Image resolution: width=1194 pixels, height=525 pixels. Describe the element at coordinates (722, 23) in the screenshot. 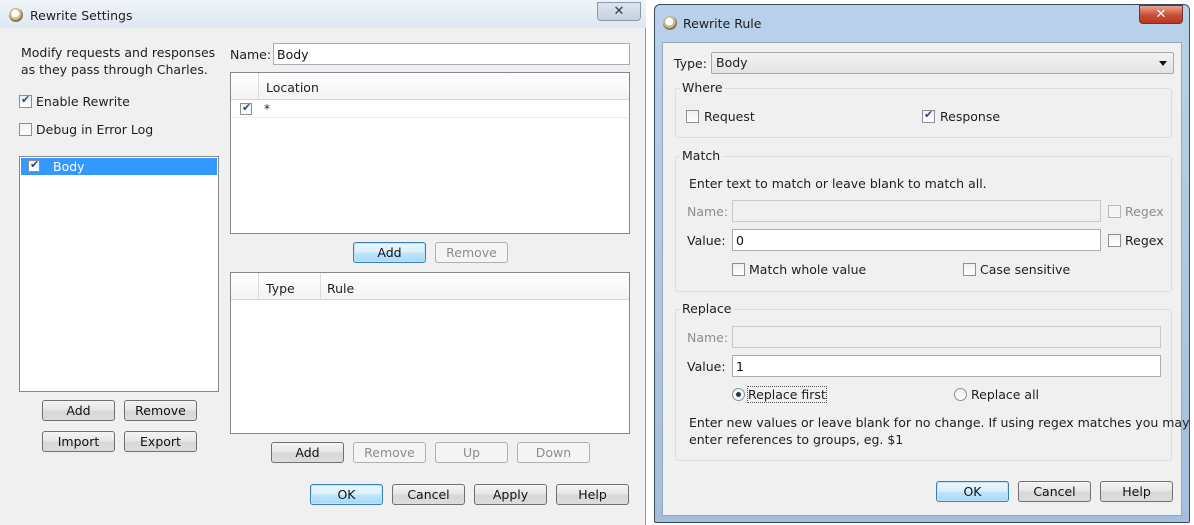

I see `window-title: Rewrite Rule` at that location.